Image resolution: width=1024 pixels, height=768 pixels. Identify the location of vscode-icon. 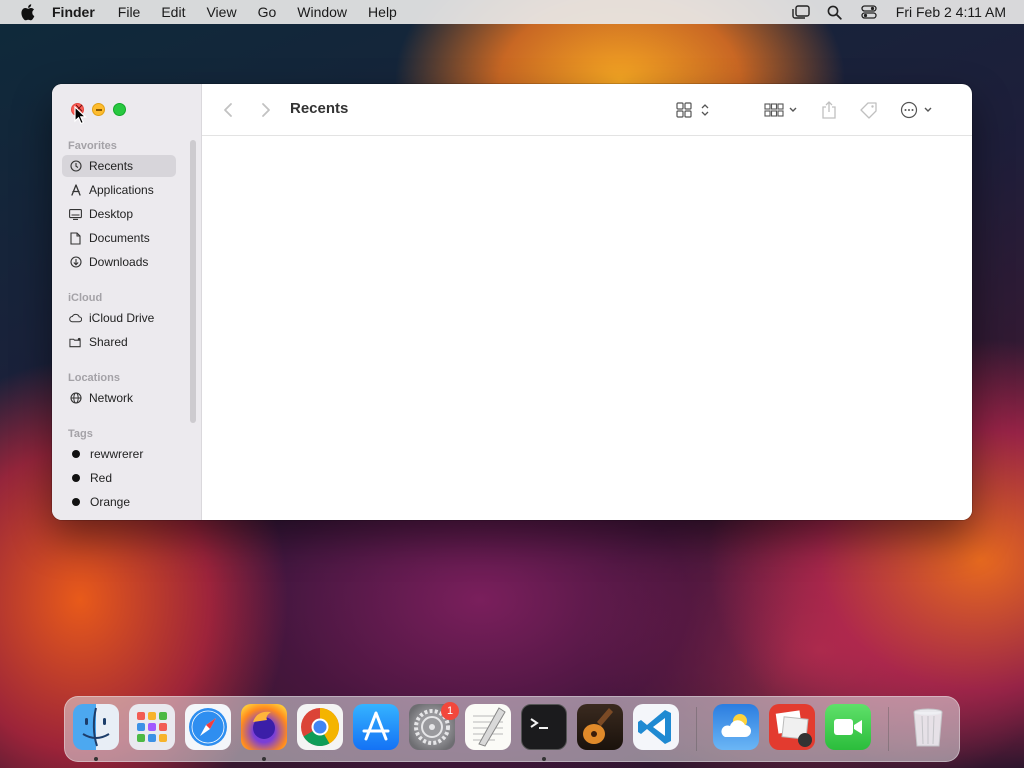
(654, 727).